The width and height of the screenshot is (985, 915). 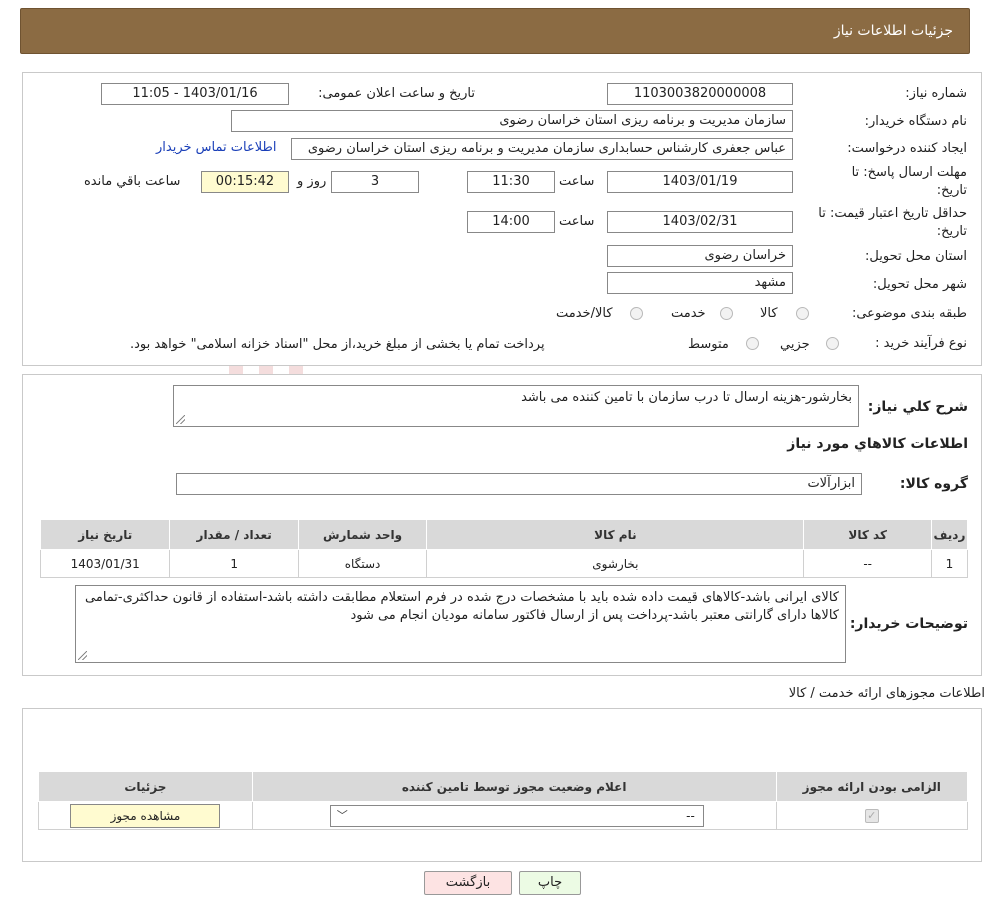 What do you see at coordinates (700, 283) in the screenshot?
I see `city-field: مشهد` at bounding box center [700, 283].